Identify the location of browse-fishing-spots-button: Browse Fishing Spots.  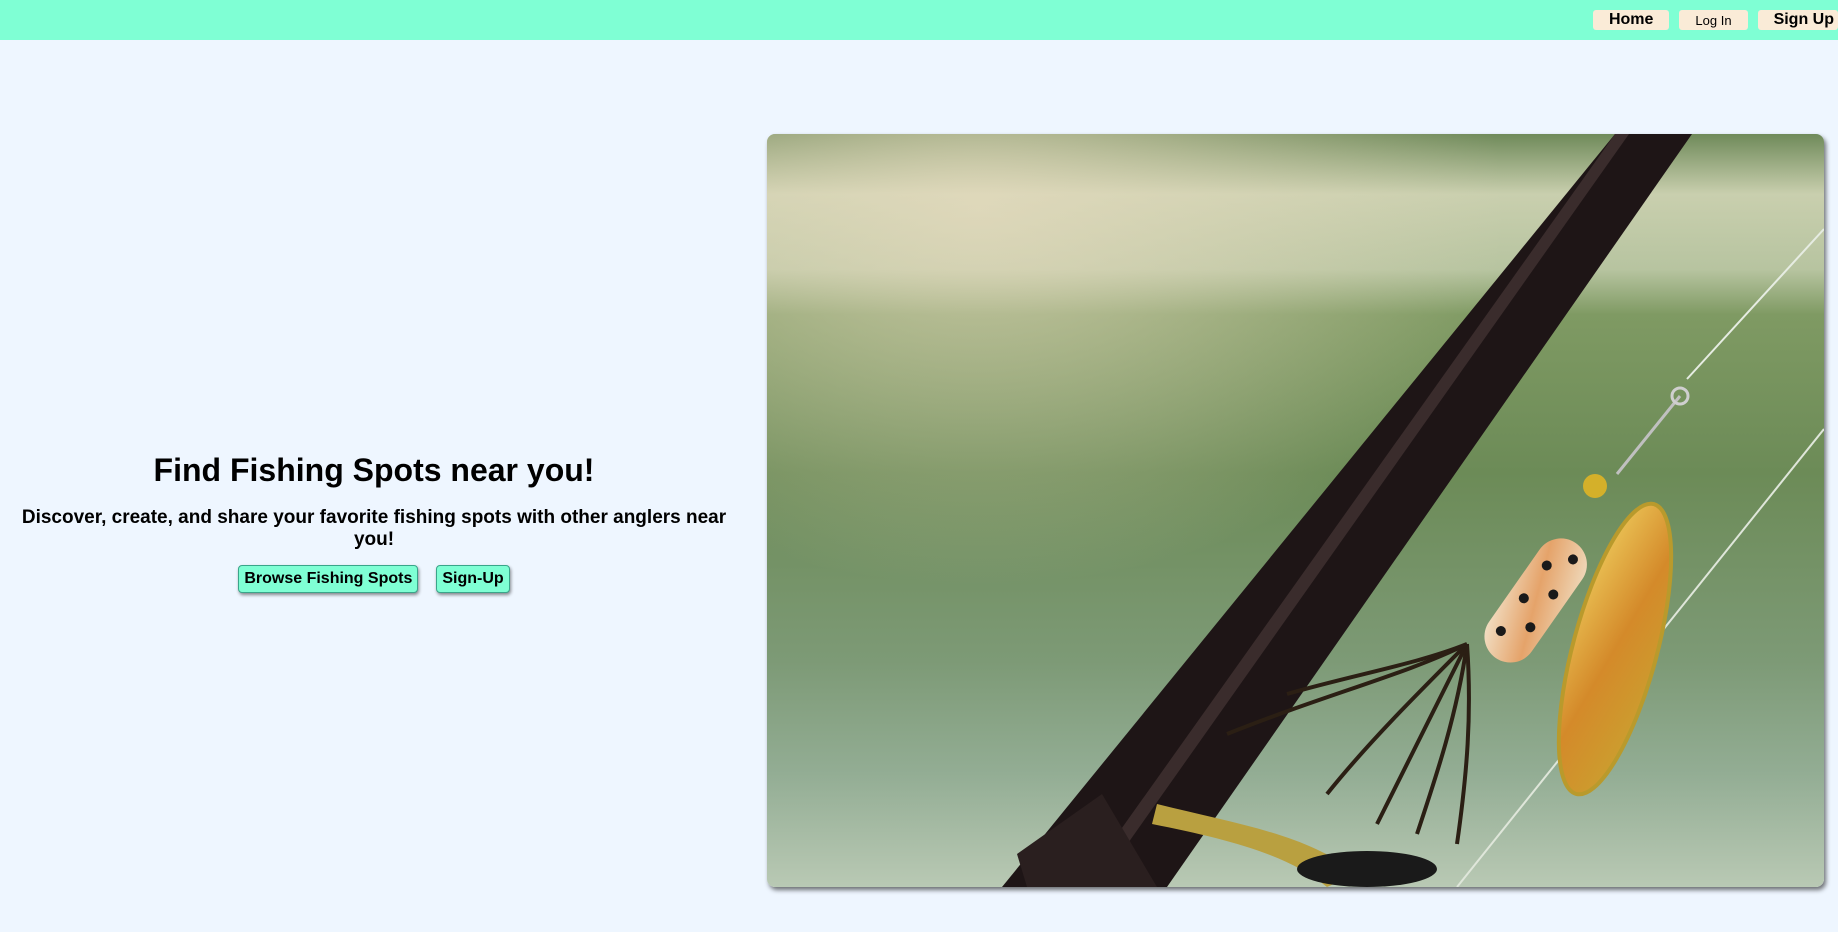
(328, 579).